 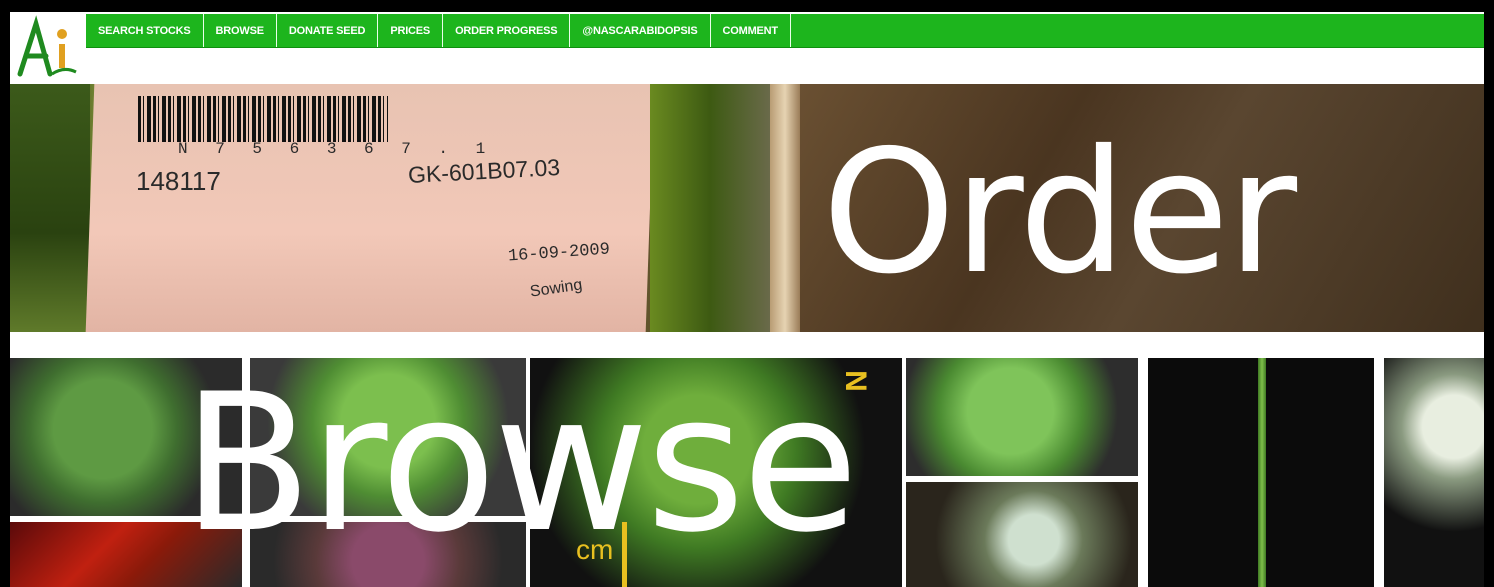 What do you see at coordinates (263, 119) in the screenshot?
I see `barcode-image` at bounding box center [263, 119].